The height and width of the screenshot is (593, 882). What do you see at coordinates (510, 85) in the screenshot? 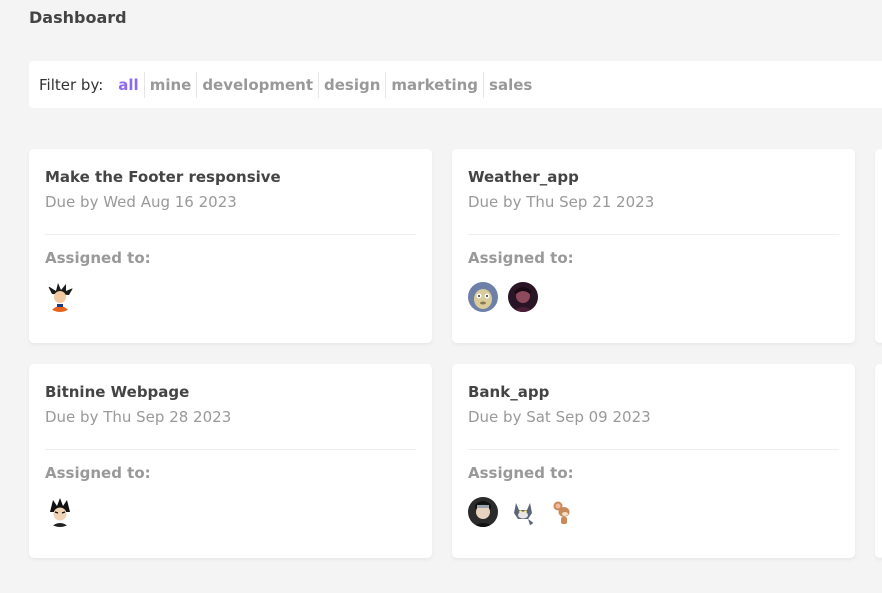
I see `filter-sales: sales` at bounding box center [510, 85].